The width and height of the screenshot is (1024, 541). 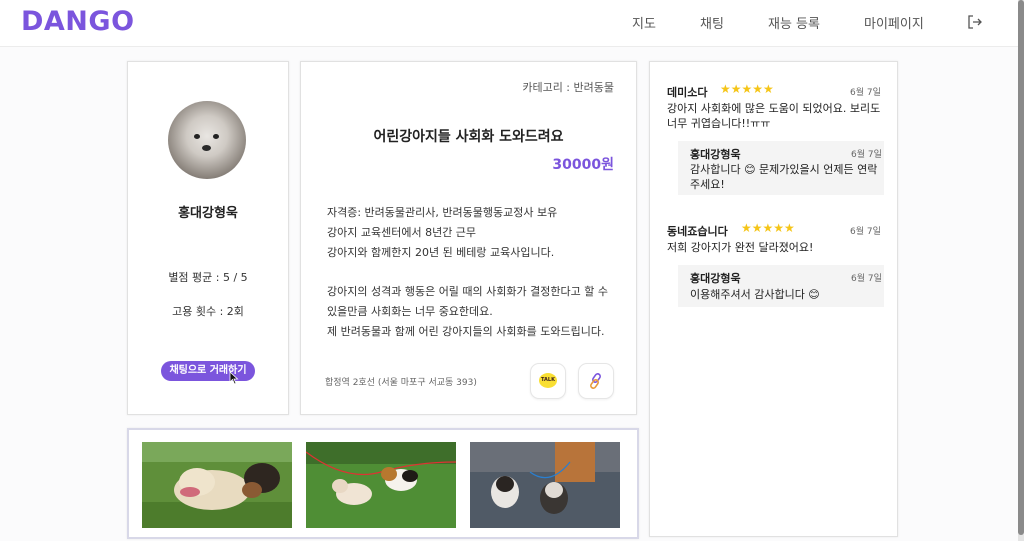 I want to click on rating-average: 별점 평균 : 5 / 5, so click(x=208, y=277).